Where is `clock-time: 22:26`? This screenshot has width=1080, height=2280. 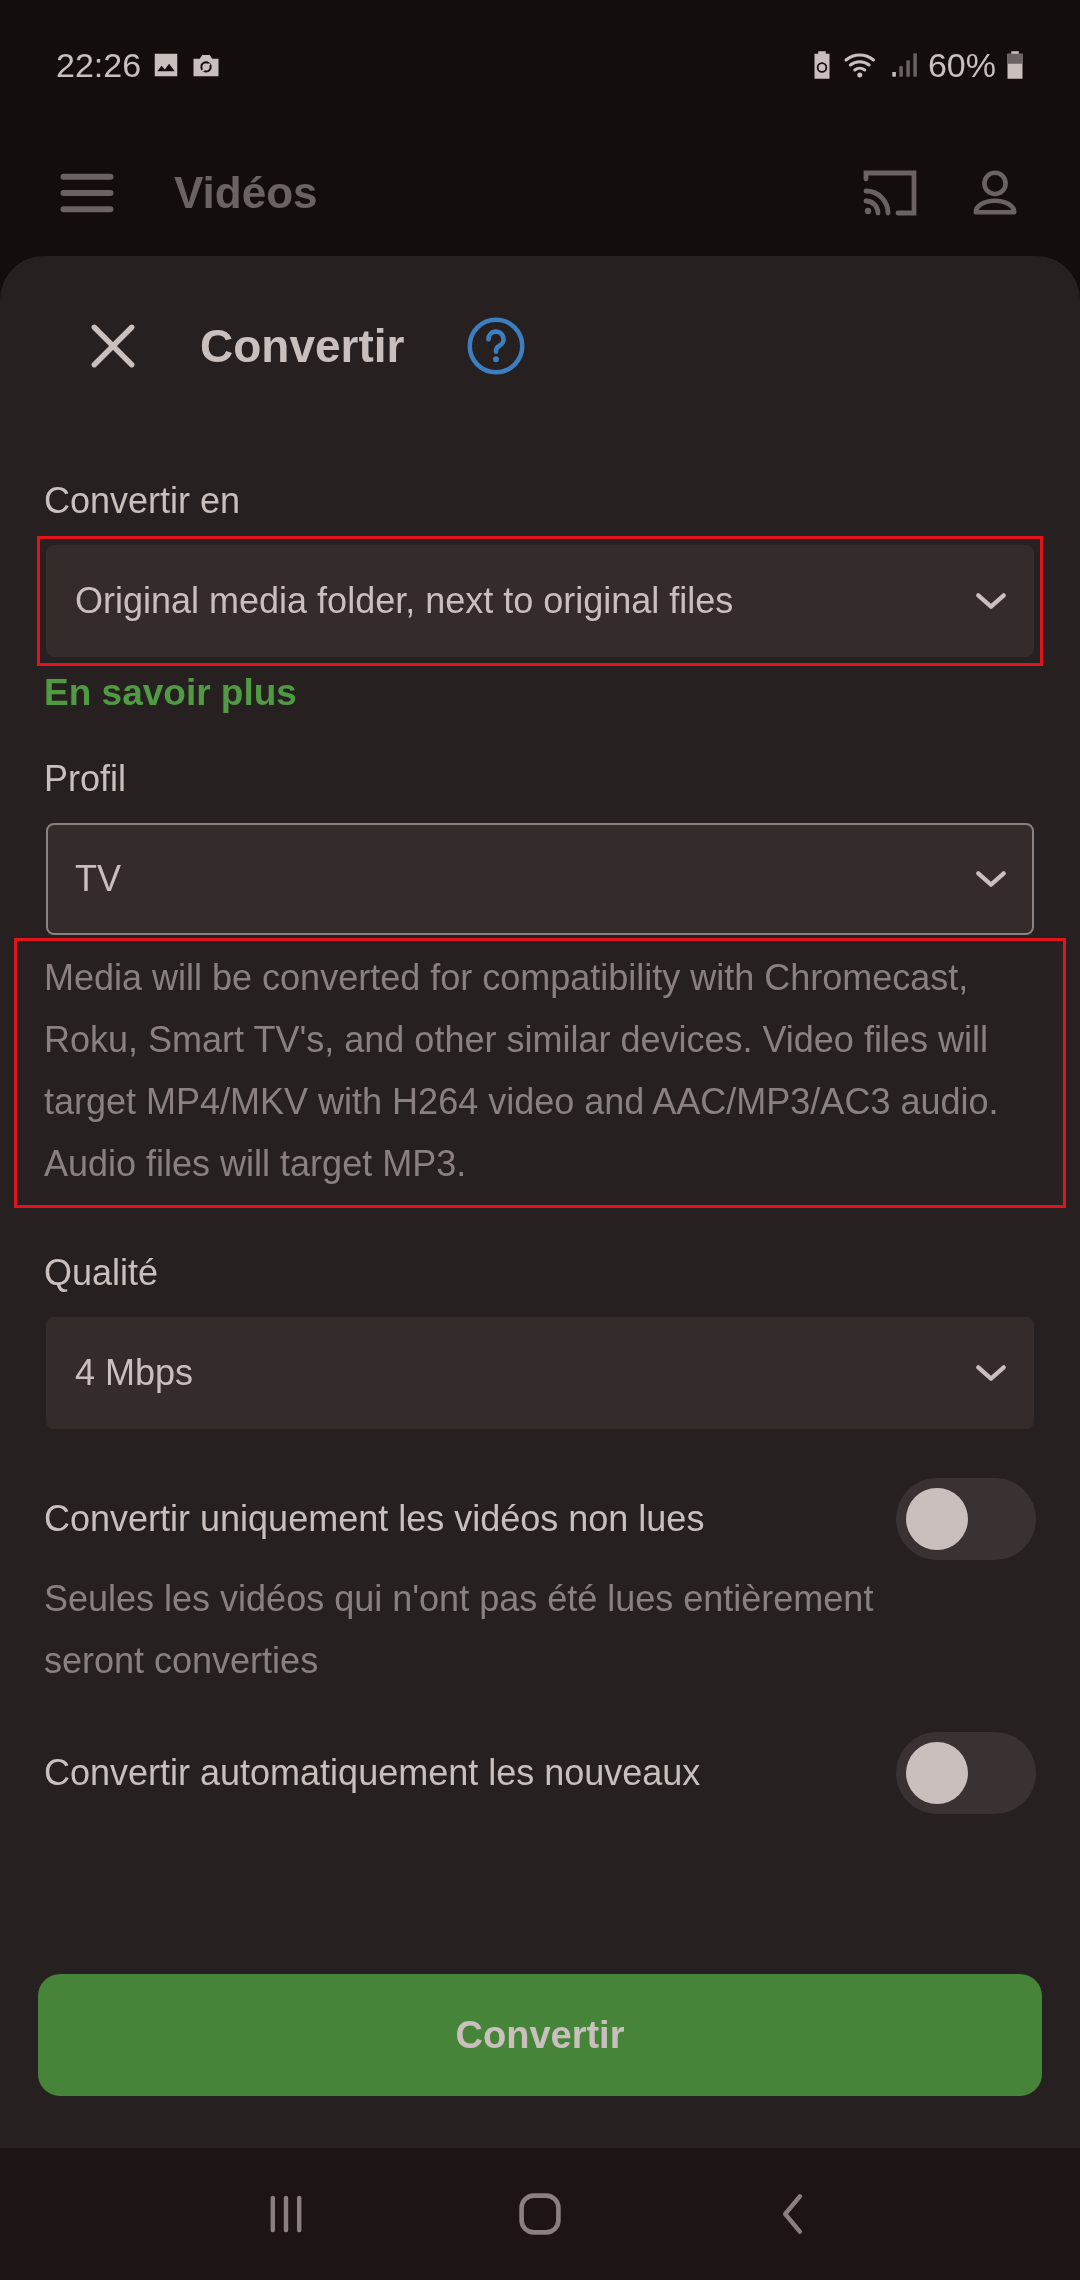 clock-time: 22:26 is located at coordinates (99, 65).